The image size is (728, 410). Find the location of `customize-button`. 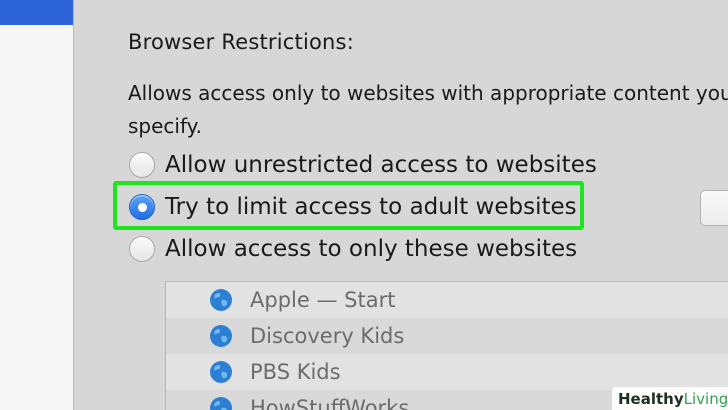

customize-button is located at coordinates (714, 208).